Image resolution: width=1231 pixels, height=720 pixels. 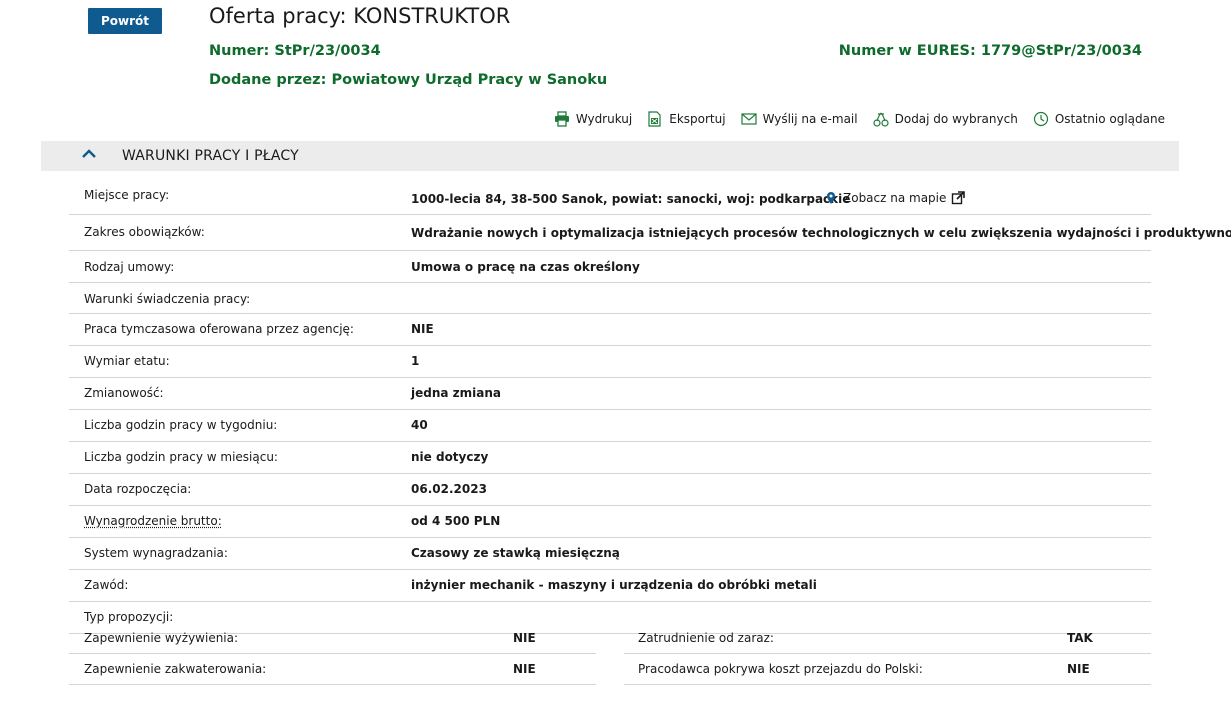 I want to click on table-row: Wymiar etatu: 1, so click(x=610, y=362).